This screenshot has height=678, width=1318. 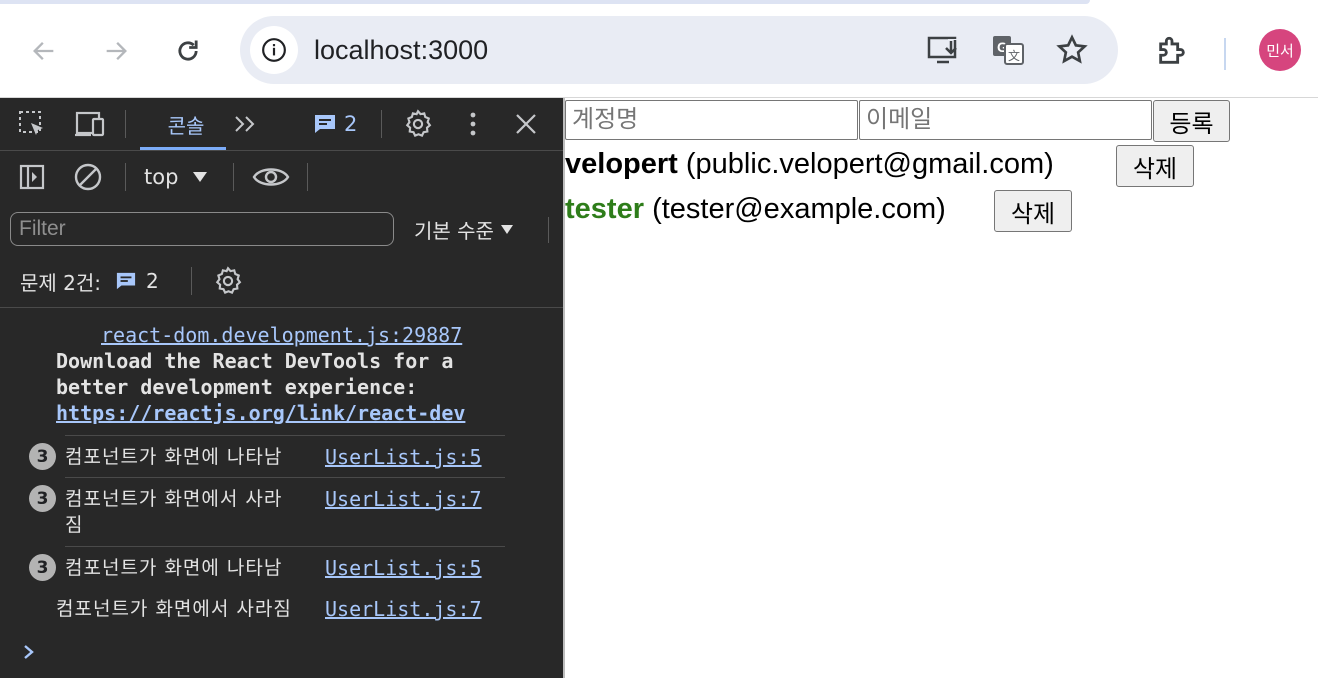 I want to click on console-message: 컴포넌트가 화면에서 사라짐 UserList.js:7, so click(x=281, y=608).